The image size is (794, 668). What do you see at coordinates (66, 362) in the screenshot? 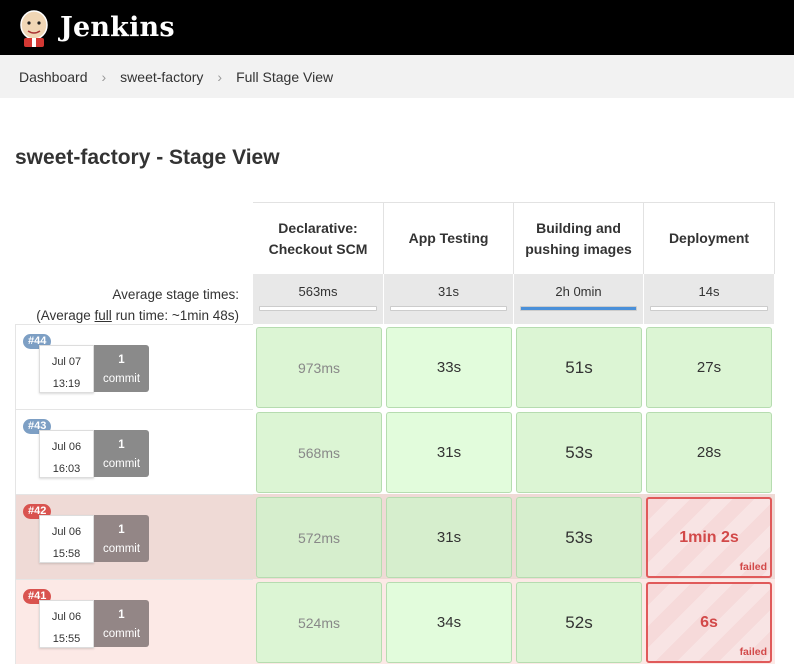
I see `build-date-day: Jul 07` at bounding box center [66, 362].